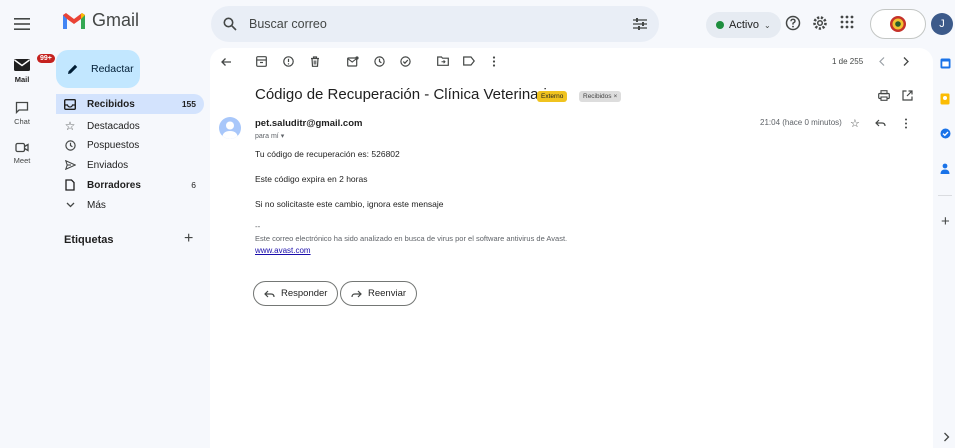 This screenshot has height=448, width=955. Describe the element at coordinates (22, 107) in the screenshot. I see `chat-icon` at that location.